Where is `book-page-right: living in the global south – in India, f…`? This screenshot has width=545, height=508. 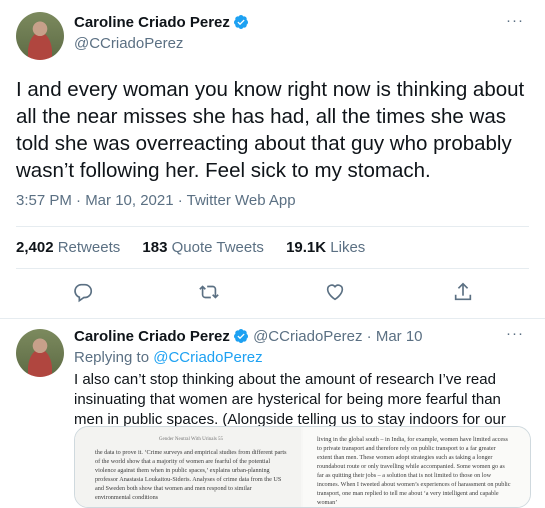 book-page-right: living in the global south – in India, f… is located at coordinates (416, 467).